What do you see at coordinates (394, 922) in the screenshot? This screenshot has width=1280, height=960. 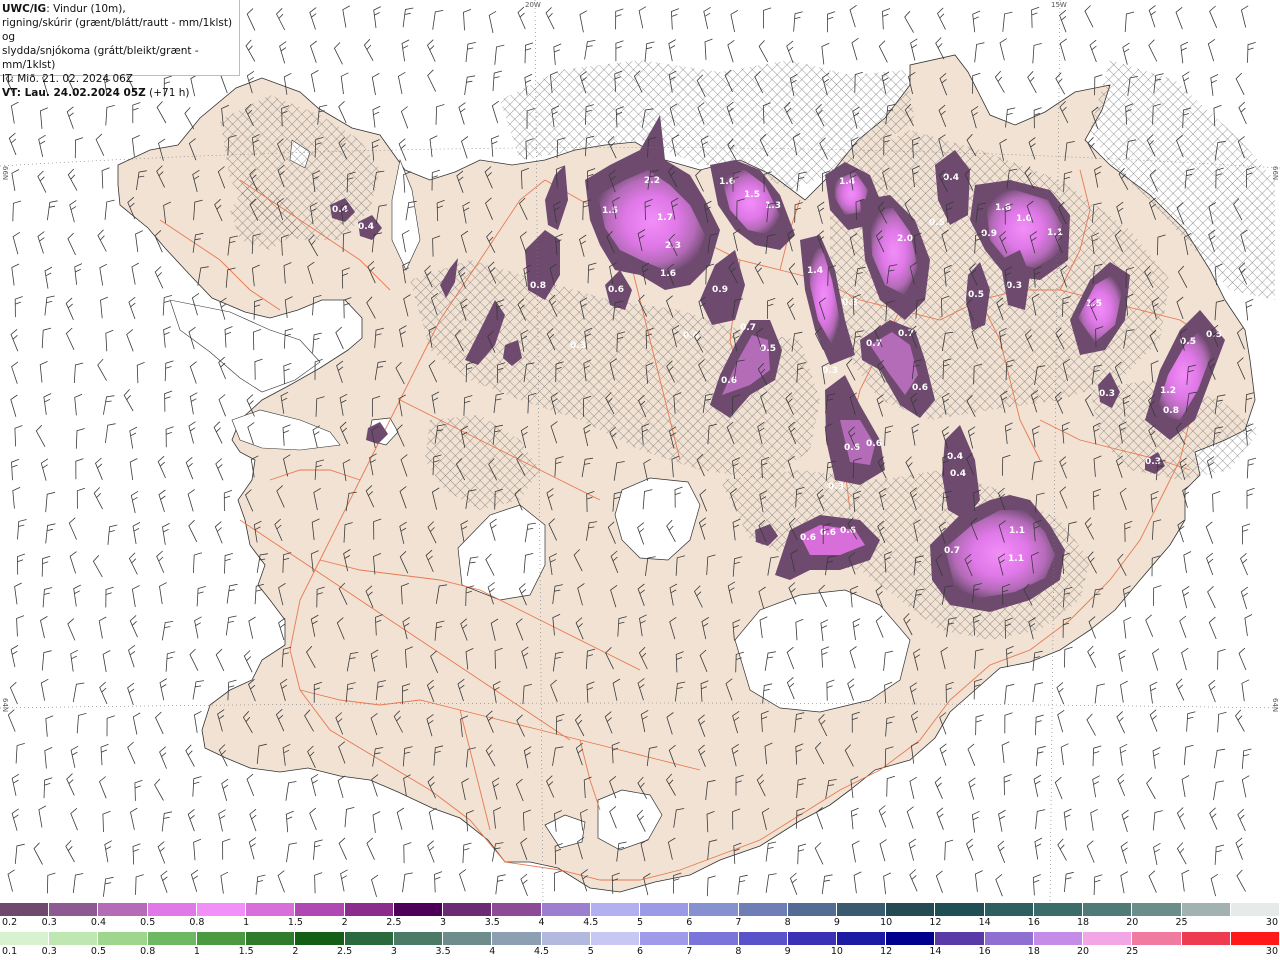 I see `legend-tick-label: 2.5` at bounding box center [394, 922].